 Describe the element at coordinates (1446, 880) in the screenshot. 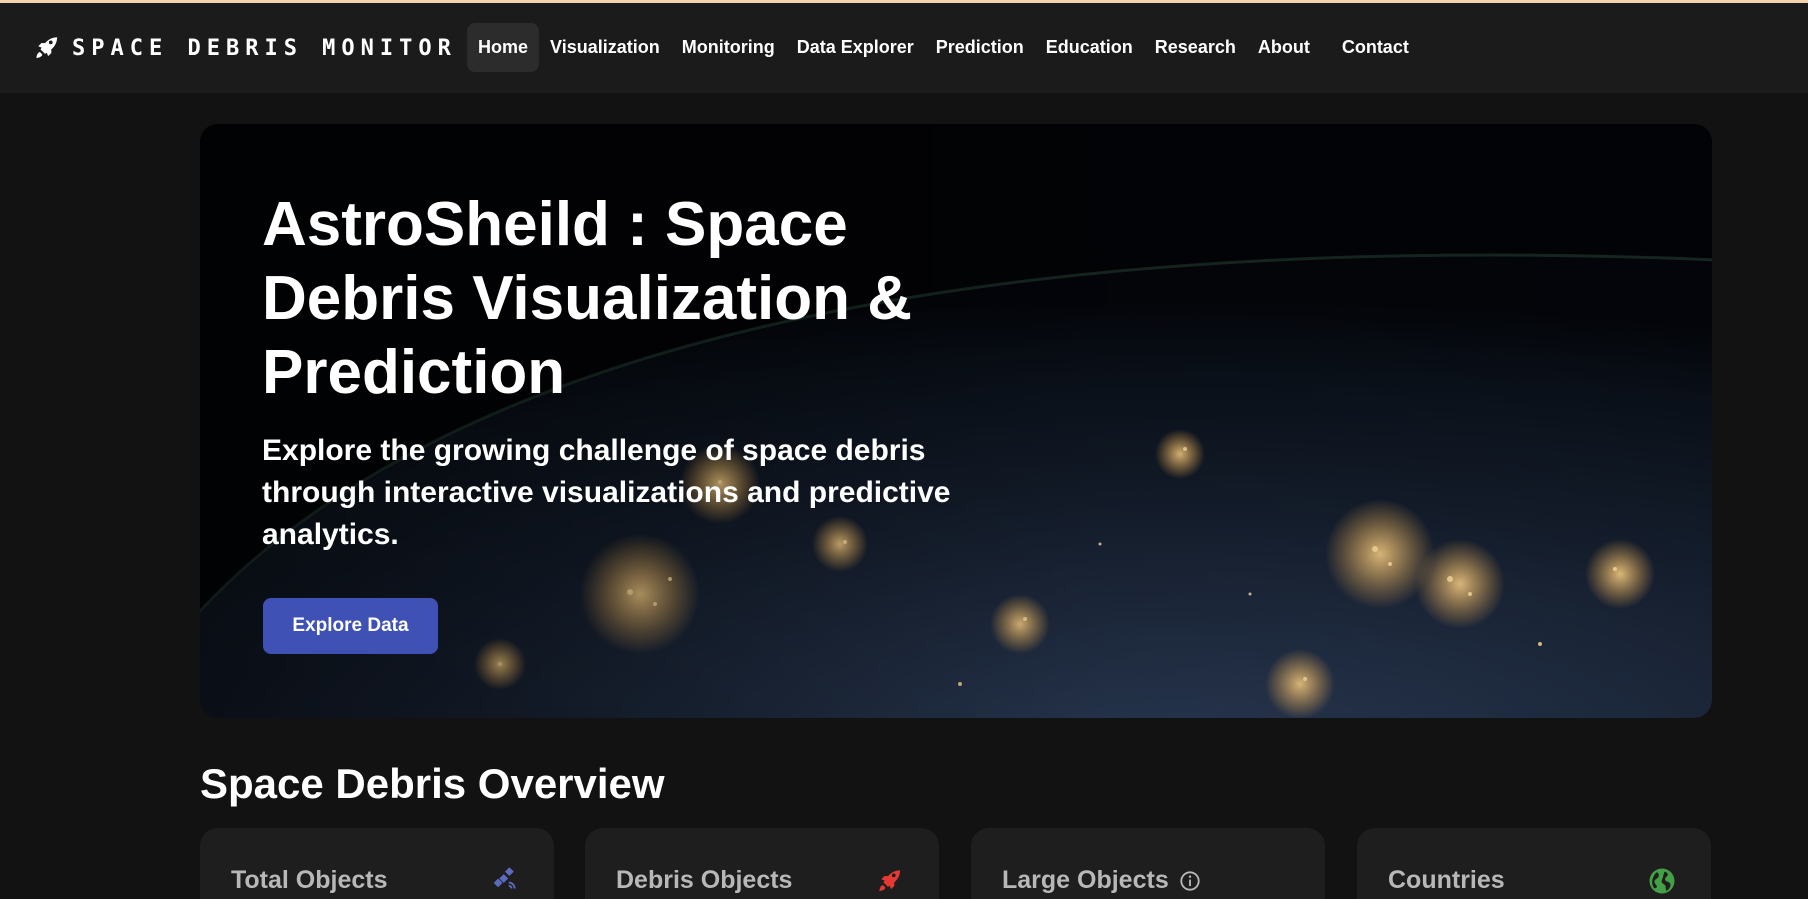

I see `card-label: Countries` at that location.